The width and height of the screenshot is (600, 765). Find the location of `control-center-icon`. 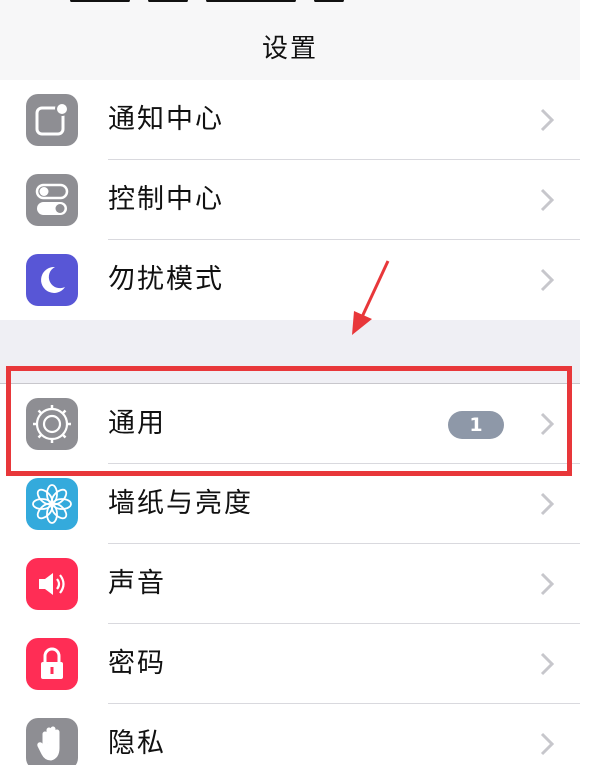

control-center-icon is located at coordinates (52, 200).